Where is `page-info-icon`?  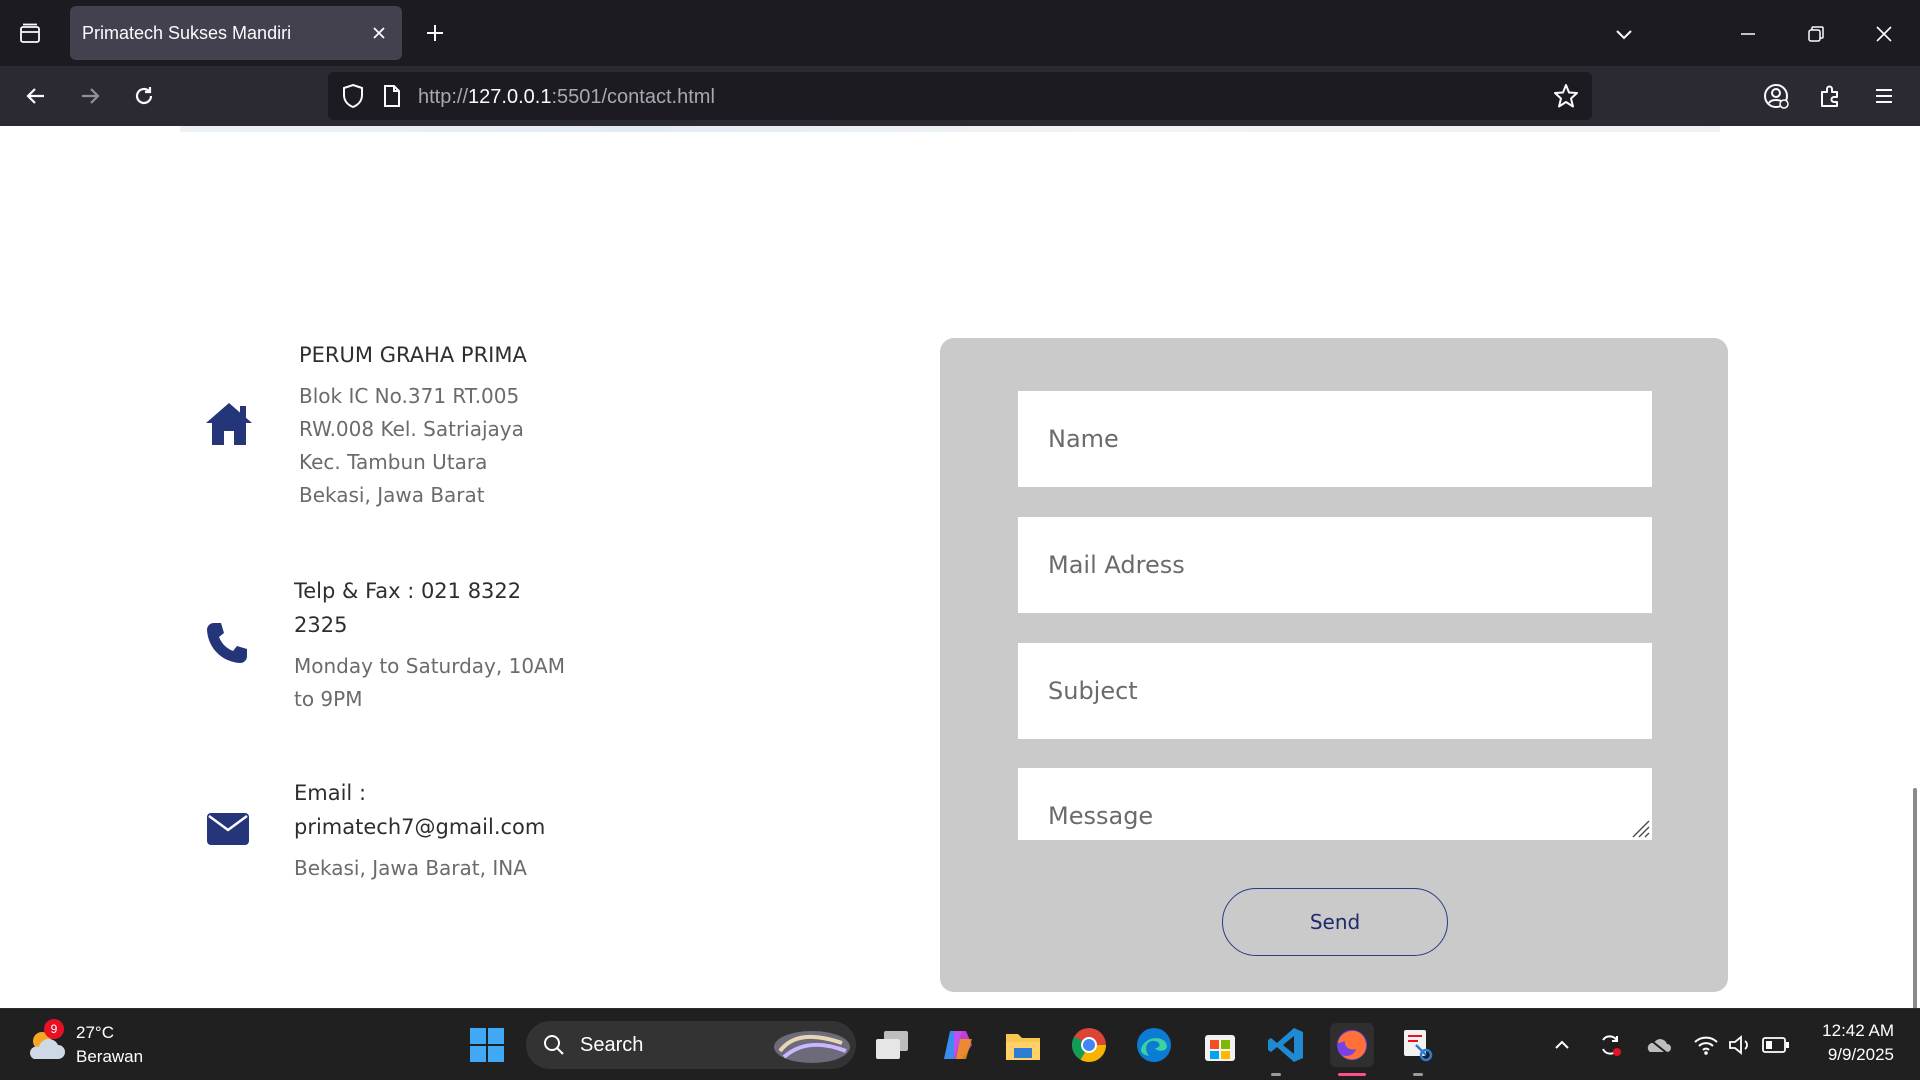 page-info-icon is located at coordinates (392, 98).